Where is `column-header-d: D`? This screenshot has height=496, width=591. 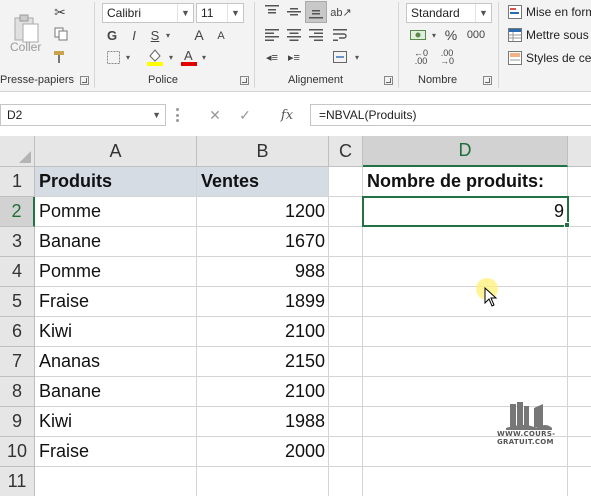 column-header-d: D is located at coordinates (465, 151).